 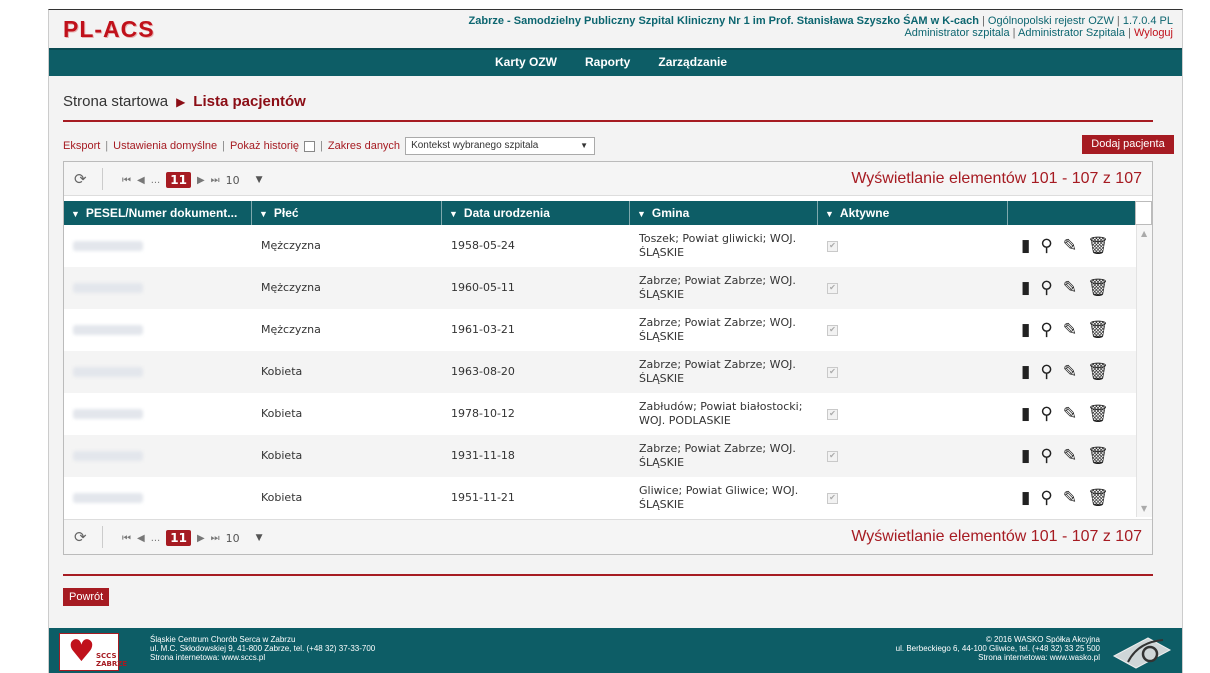 I want to click on data-range-value: Kontekst wybranego szpitala, so click(x=475, y=145).